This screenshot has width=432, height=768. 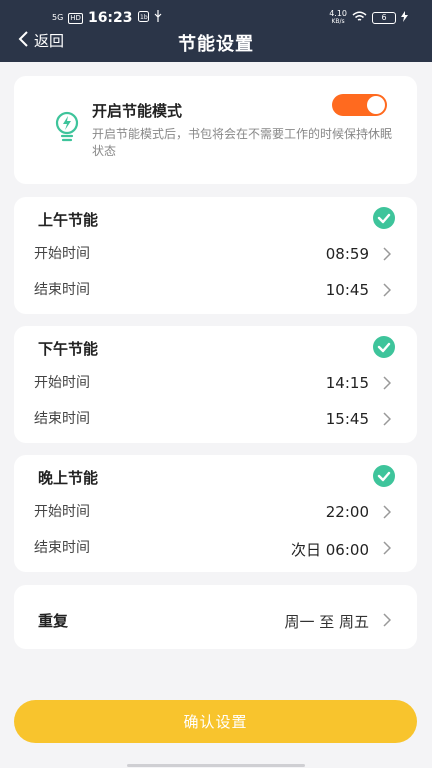 I want to click on end-time-row: 结束时间 10:45, so click(x=215, y=289).